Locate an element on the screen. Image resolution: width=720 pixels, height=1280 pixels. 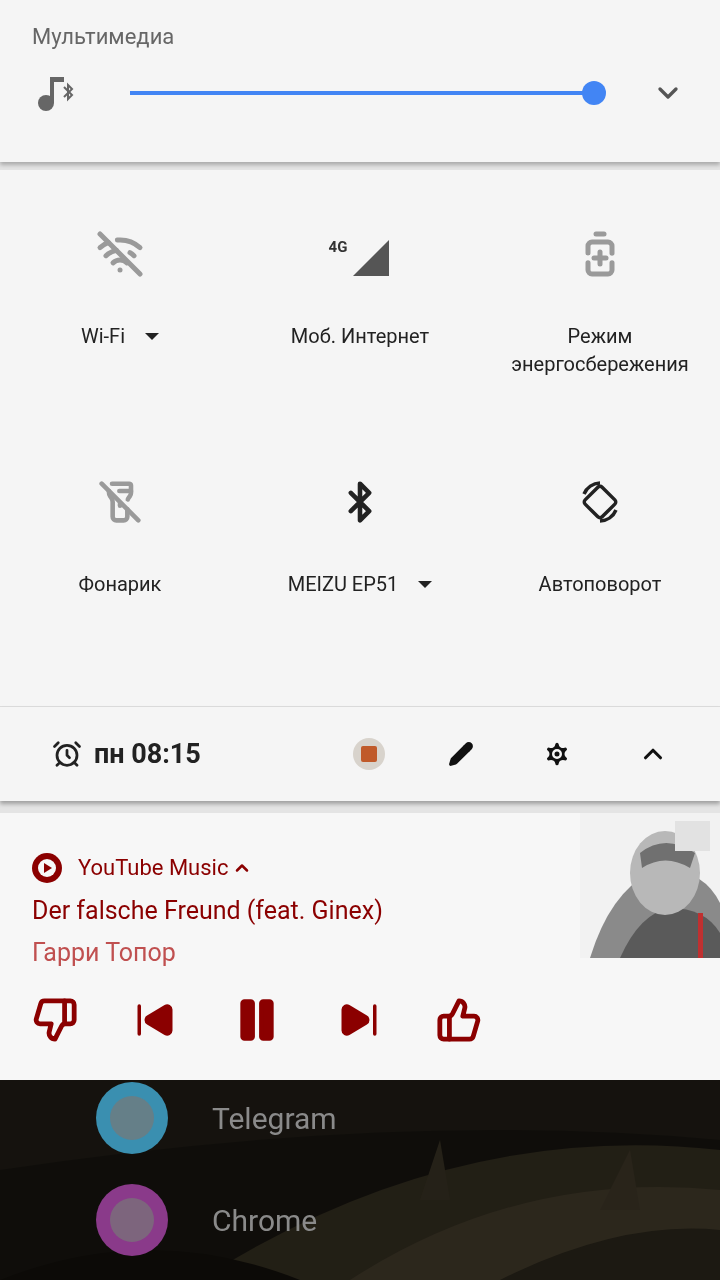
tile-label: Фонарик is located at coordinates (120, 584).